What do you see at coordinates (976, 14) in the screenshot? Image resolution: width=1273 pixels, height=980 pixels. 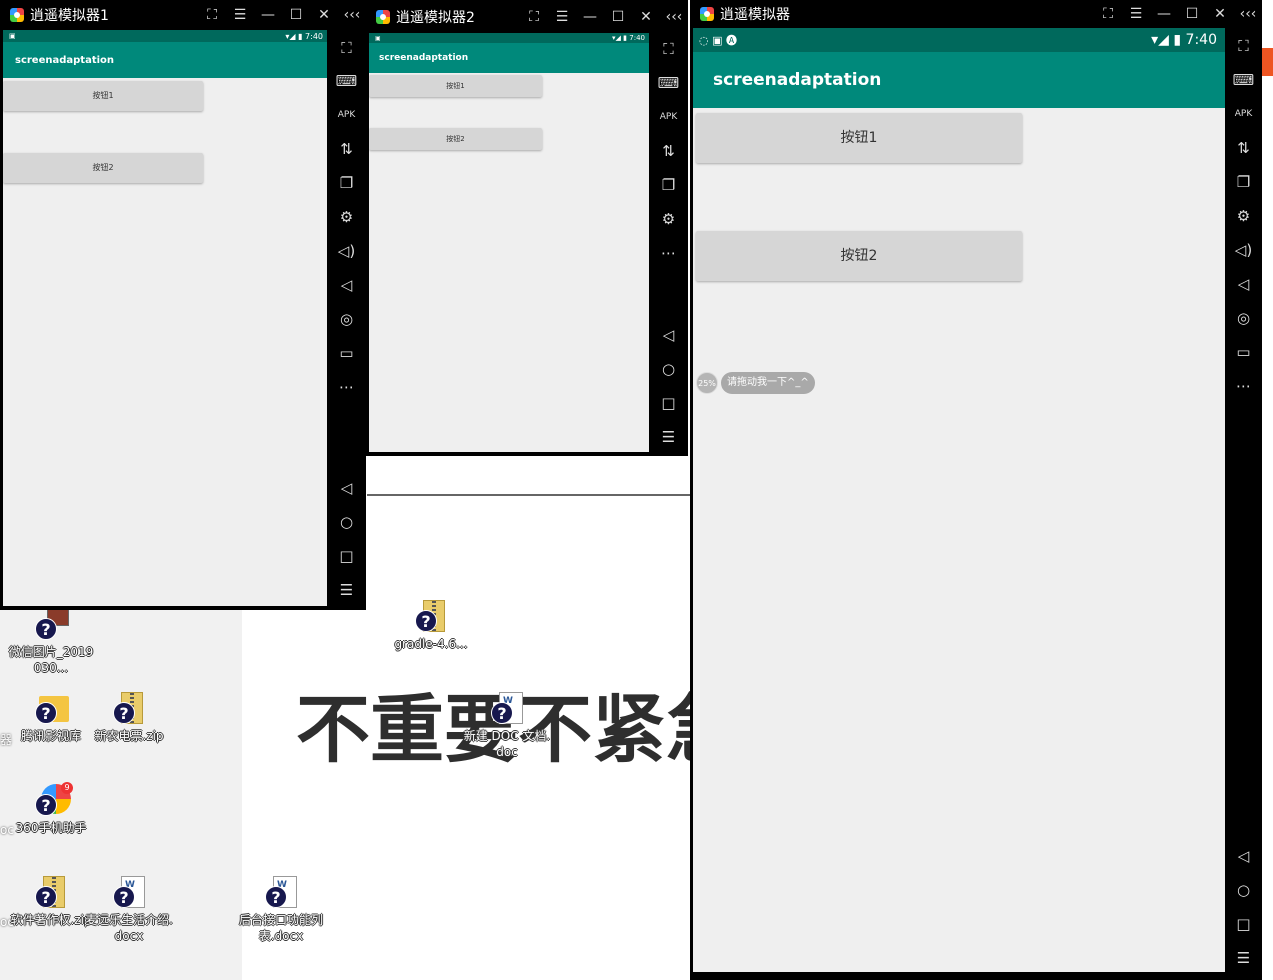 I see `title-bar: 逍遥模拟器 ⛶ ☰ — ☐ ✕ ‹‹‹` at bounding box center [976, 14].